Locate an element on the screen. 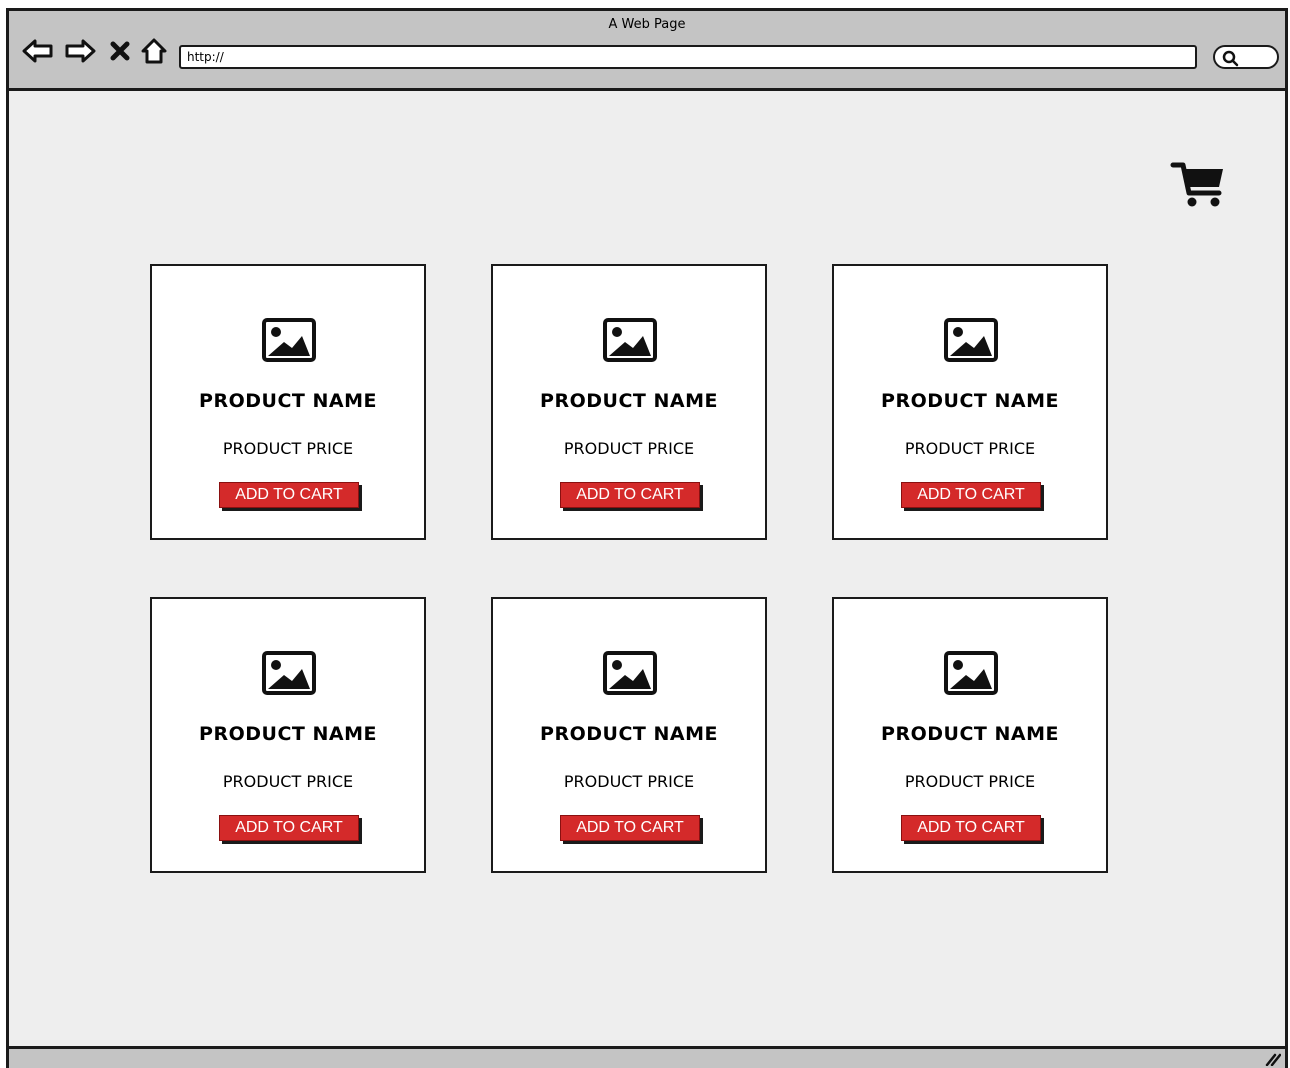 Image resolution: width=1290 pixels, height=1068 pixels. shopping-cart-icon is located at coordinates (1199, 185).